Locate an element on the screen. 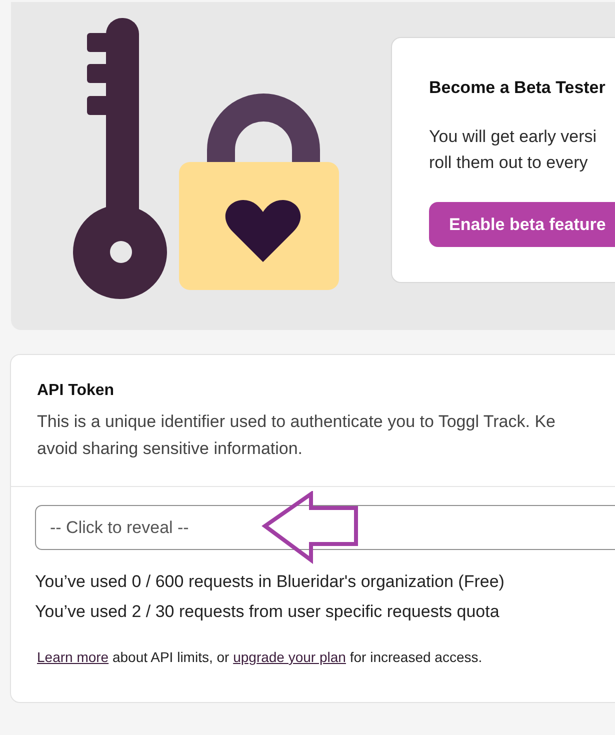 The height and width of the screenshot is (735, 615). card-text: You will get early versi roll them out to every is located at coordinates (513, 150).